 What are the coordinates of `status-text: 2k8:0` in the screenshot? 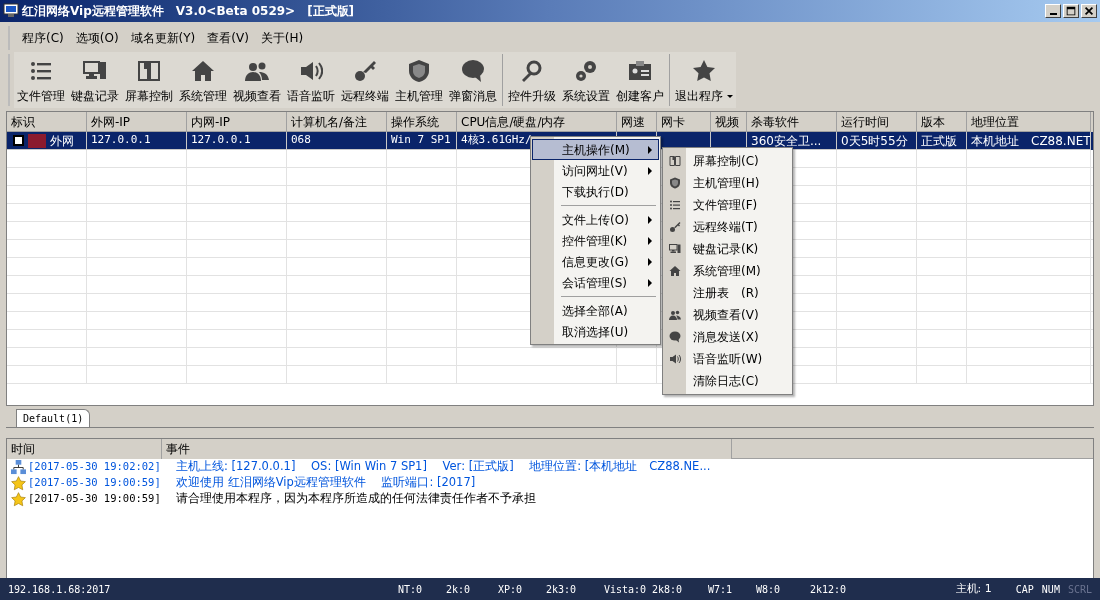 It's located at (668, 589).